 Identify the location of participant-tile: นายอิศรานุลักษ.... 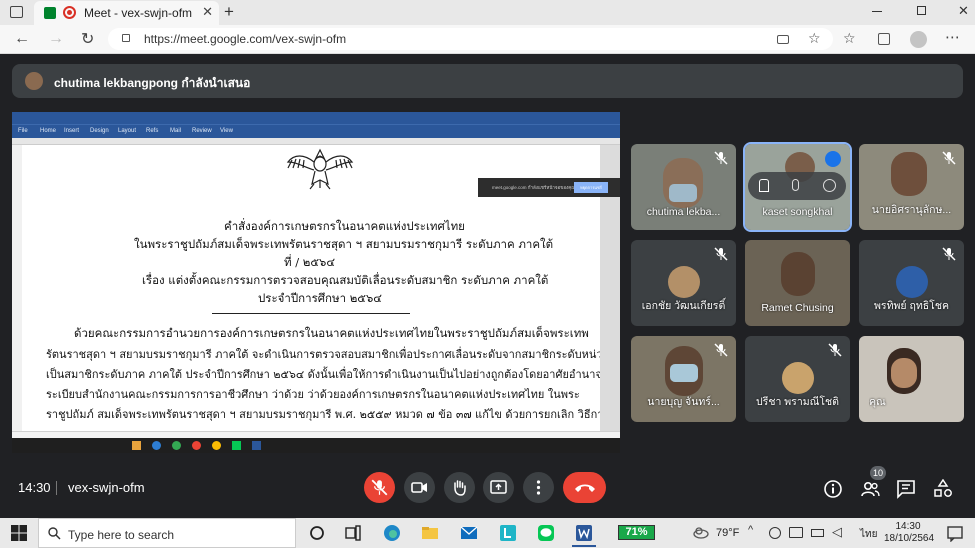
(911, 187).